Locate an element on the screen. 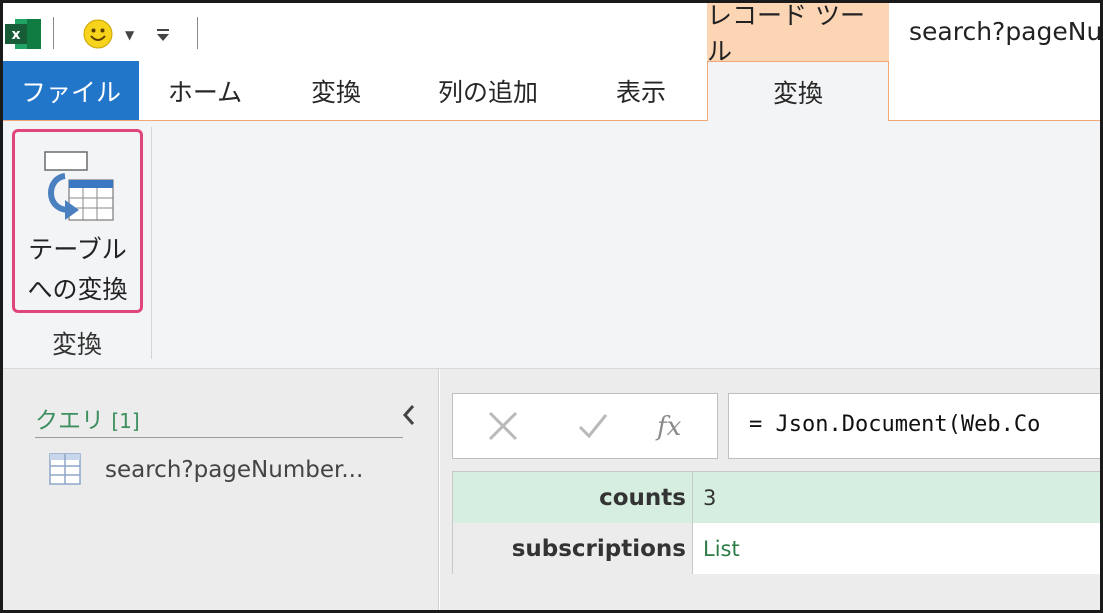 Image resolution: width=1103 pixels, height=613 pixels. convert-to-table-button: テーブル への変換 is located at coordinates (77, 221).